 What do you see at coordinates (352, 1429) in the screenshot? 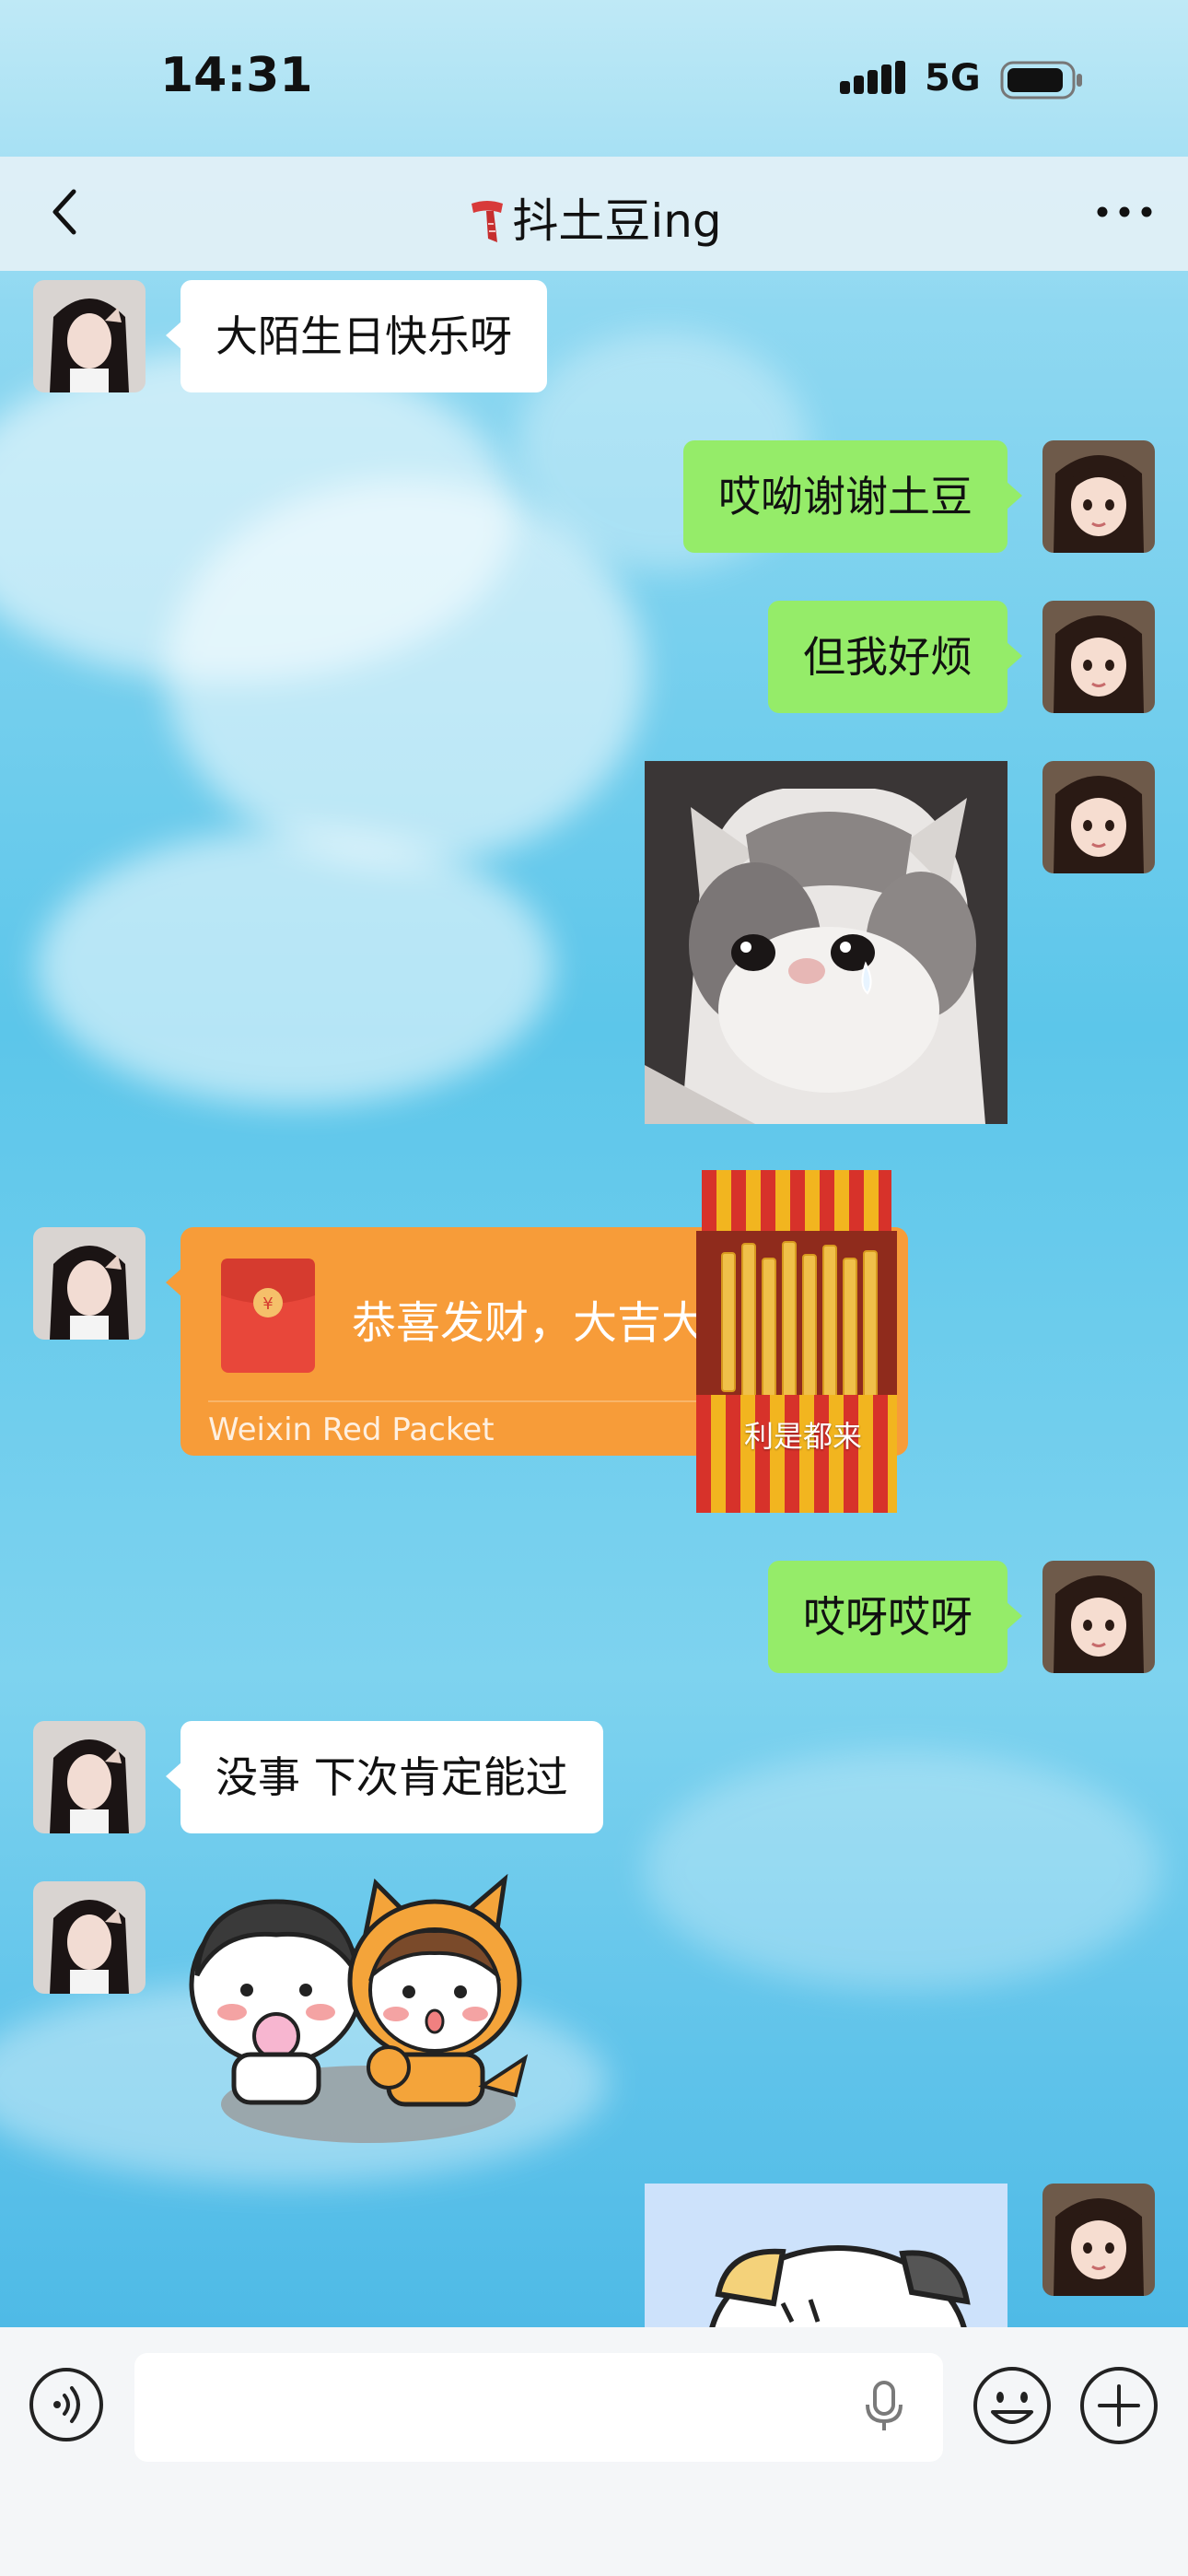
I see `red-packet-label: Weixin Red Packet` at bounding box center [352, 1429].